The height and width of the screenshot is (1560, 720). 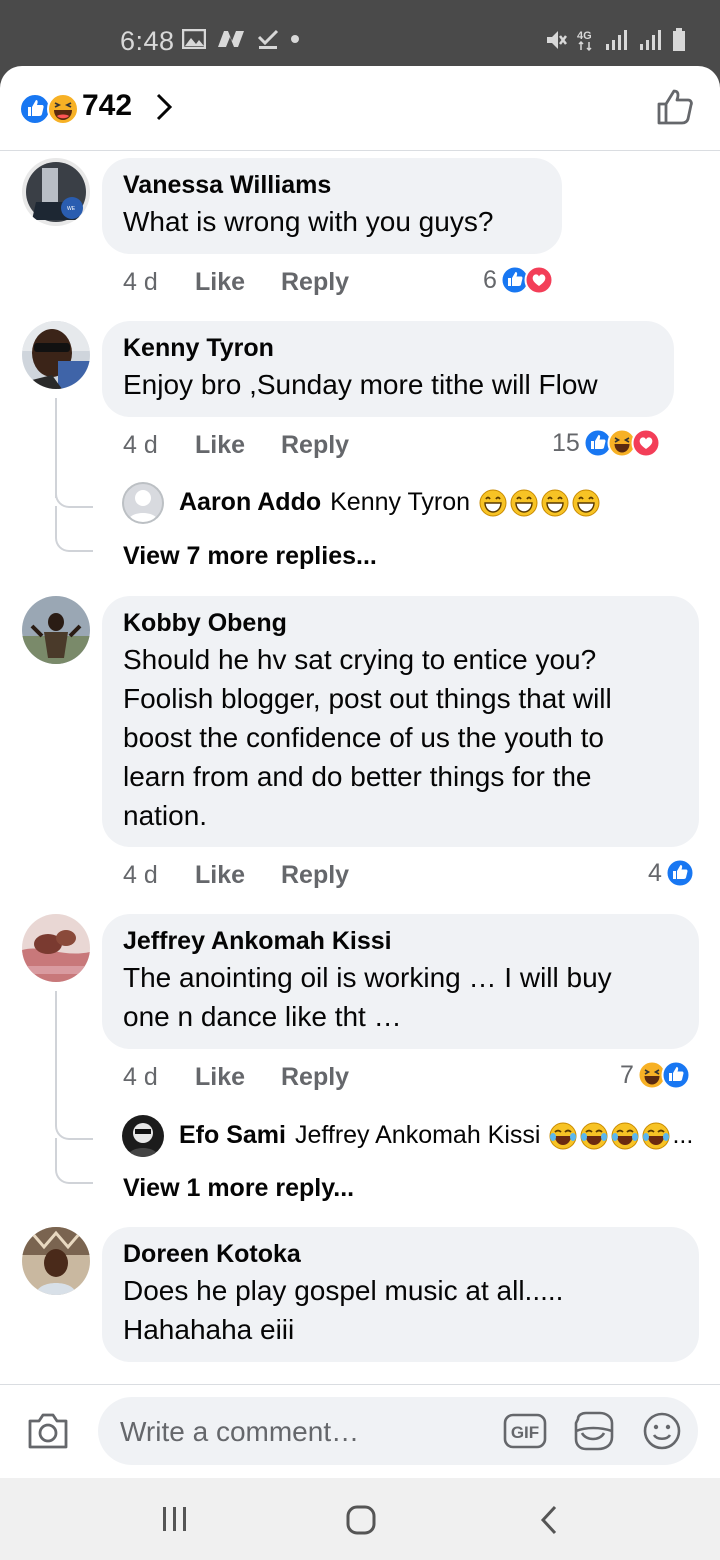 I want to click on comment-text-line: boost the confidence of us the youth to, so click(x=364, y=737).